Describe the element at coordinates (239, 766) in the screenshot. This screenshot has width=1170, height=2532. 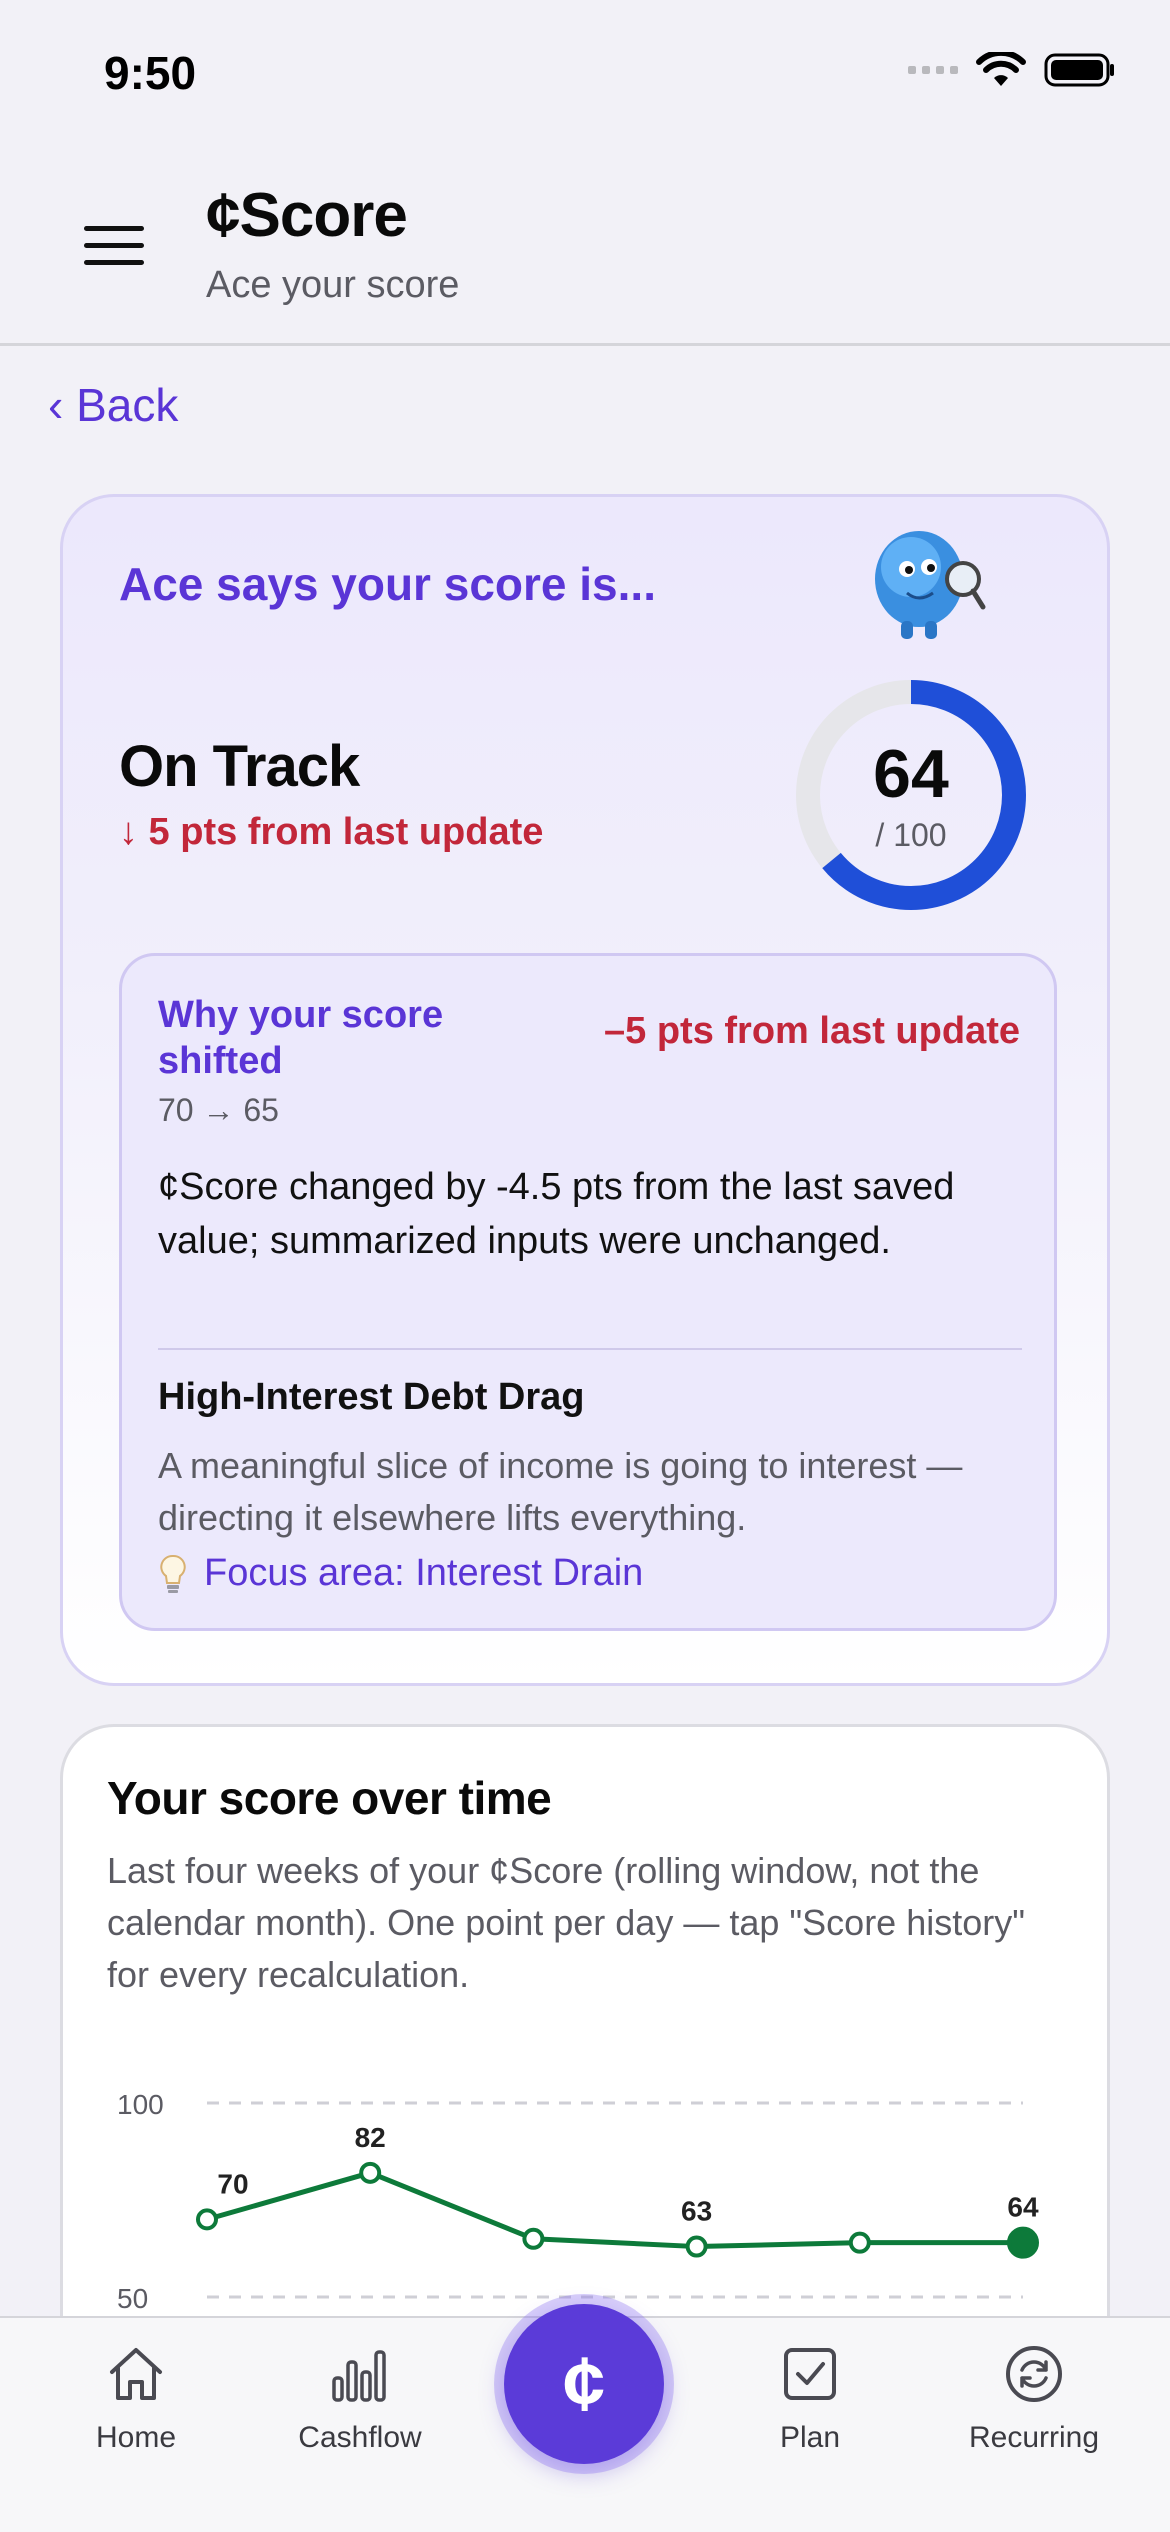
I see `score-status-label: On Track` at that location.